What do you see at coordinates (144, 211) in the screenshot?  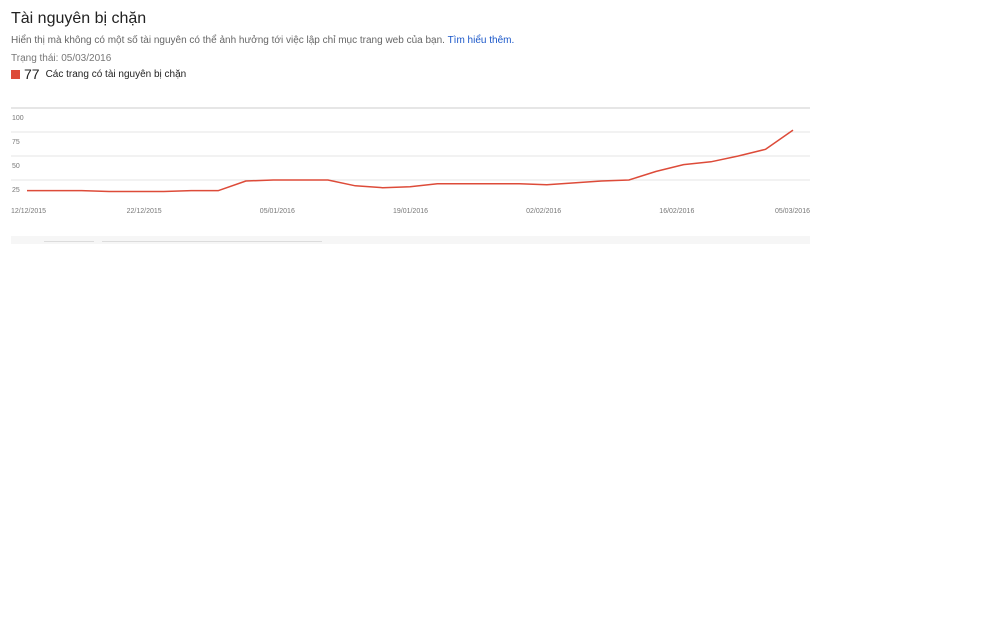 I see `x-tick-label: 22/12/2015` at bounding box center [144, 211].